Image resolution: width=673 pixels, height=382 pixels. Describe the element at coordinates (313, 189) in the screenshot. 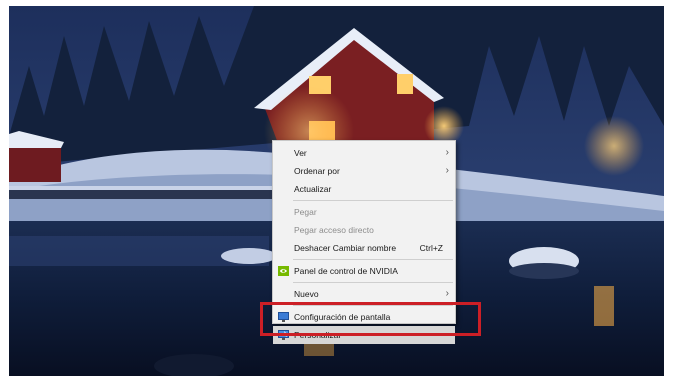

I see `menu-item-label: Actualizar` at that location.